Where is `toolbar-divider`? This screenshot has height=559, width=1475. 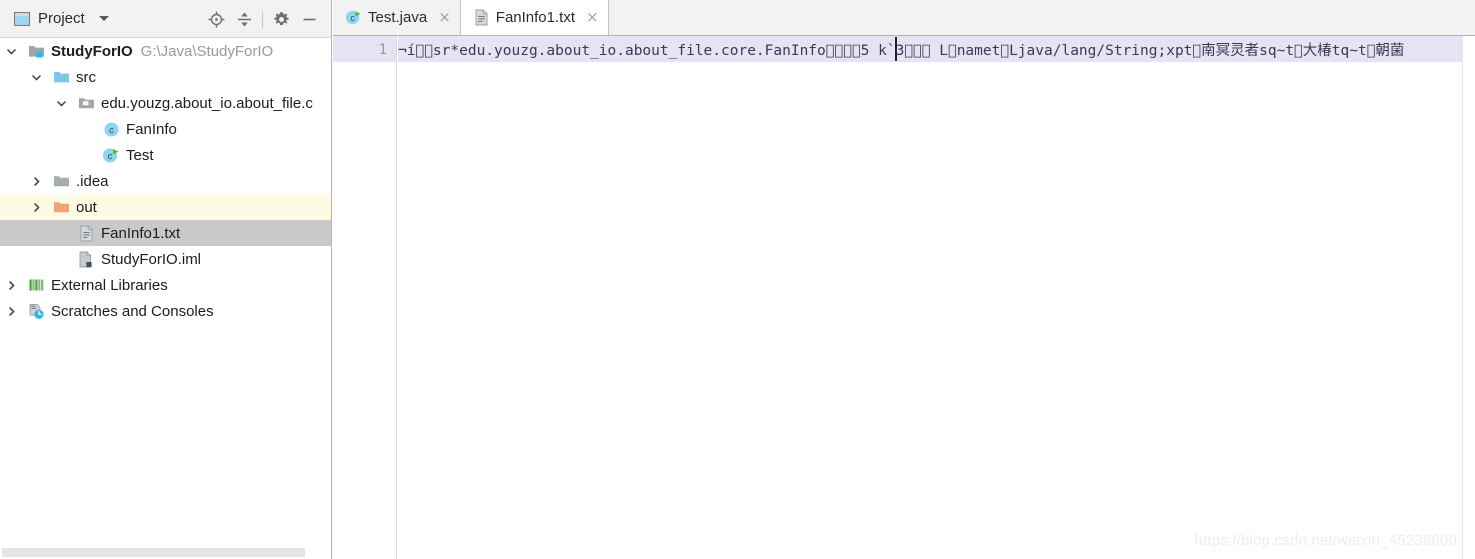 toolbar-divider is located at coordinates (262, 19).